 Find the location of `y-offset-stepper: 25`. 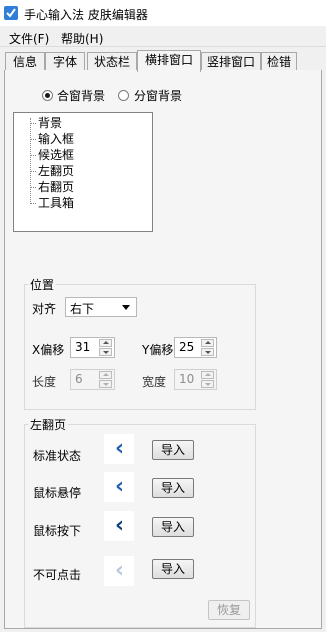

y-offset-stepper: 25 is located at coordinates (195, 347).